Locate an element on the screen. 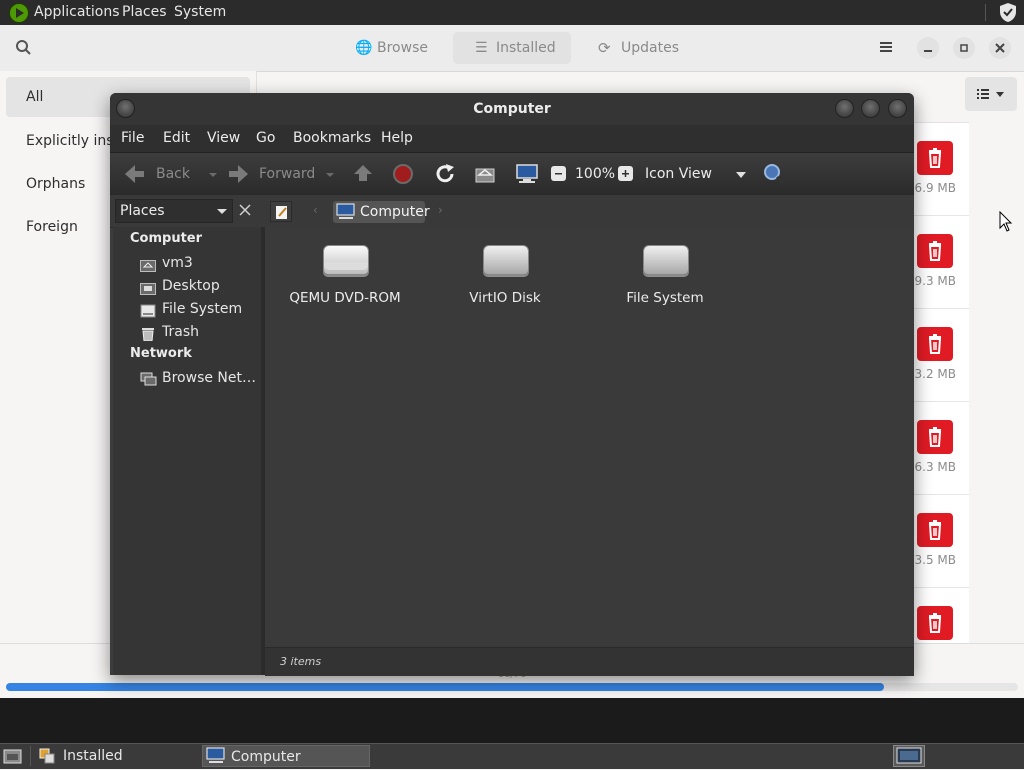  tab-updates: ⟳ Updates is located at coordinates (640, 48).